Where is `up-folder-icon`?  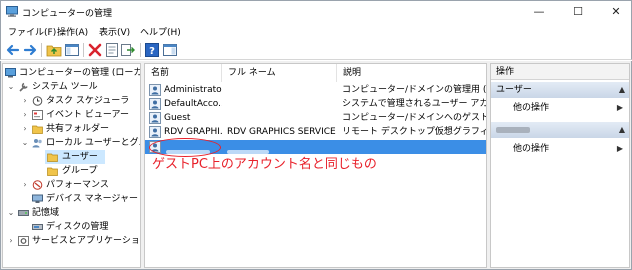 up-folder-icon is located at coordinates (54, 50).